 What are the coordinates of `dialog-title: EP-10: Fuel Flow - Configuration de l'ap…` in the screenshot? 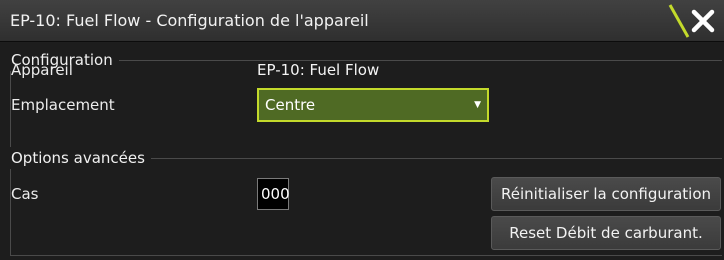 It's located at (189, 20).